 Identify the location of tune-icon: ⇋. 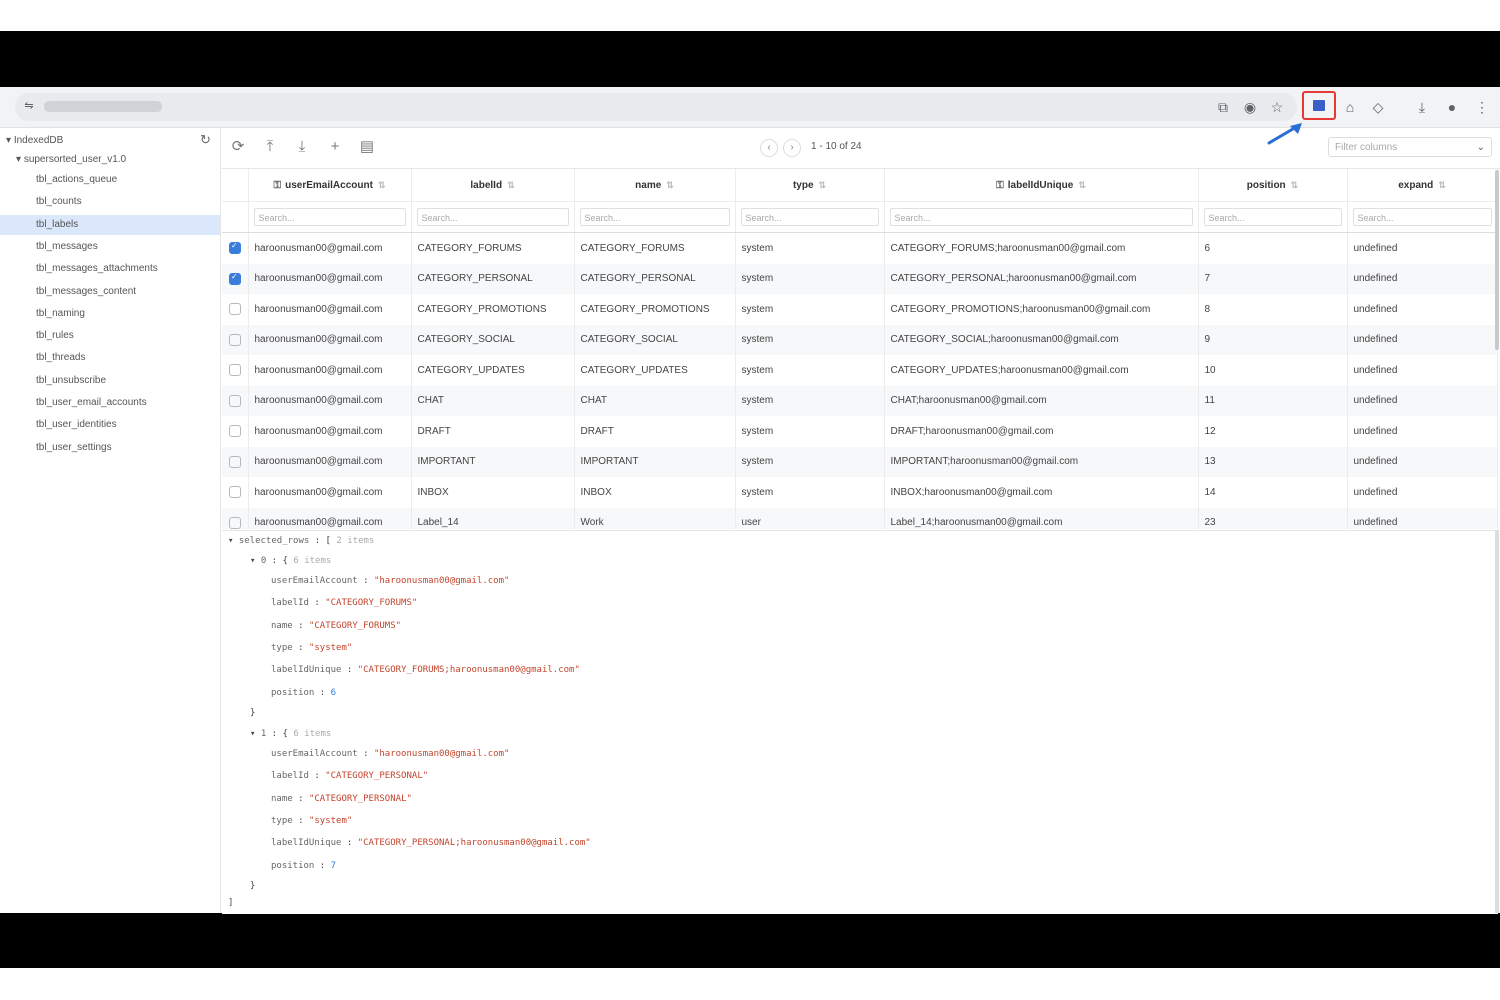
(29, 106).